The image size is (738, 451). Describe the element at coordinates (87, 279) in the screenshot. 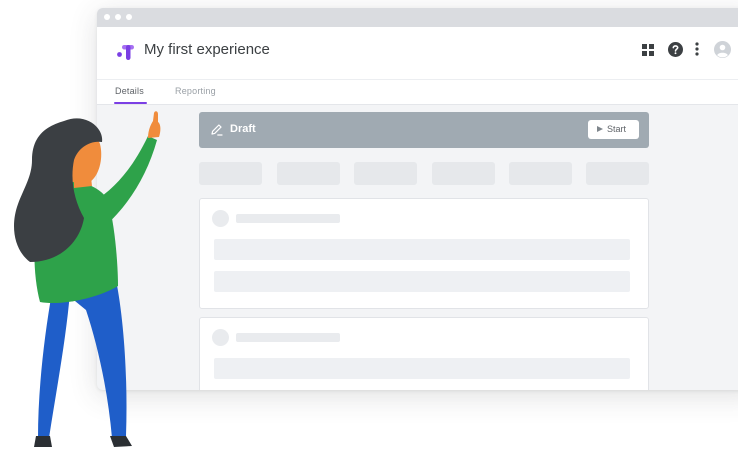

I see `woman-pointing-up-illustration` at that location.